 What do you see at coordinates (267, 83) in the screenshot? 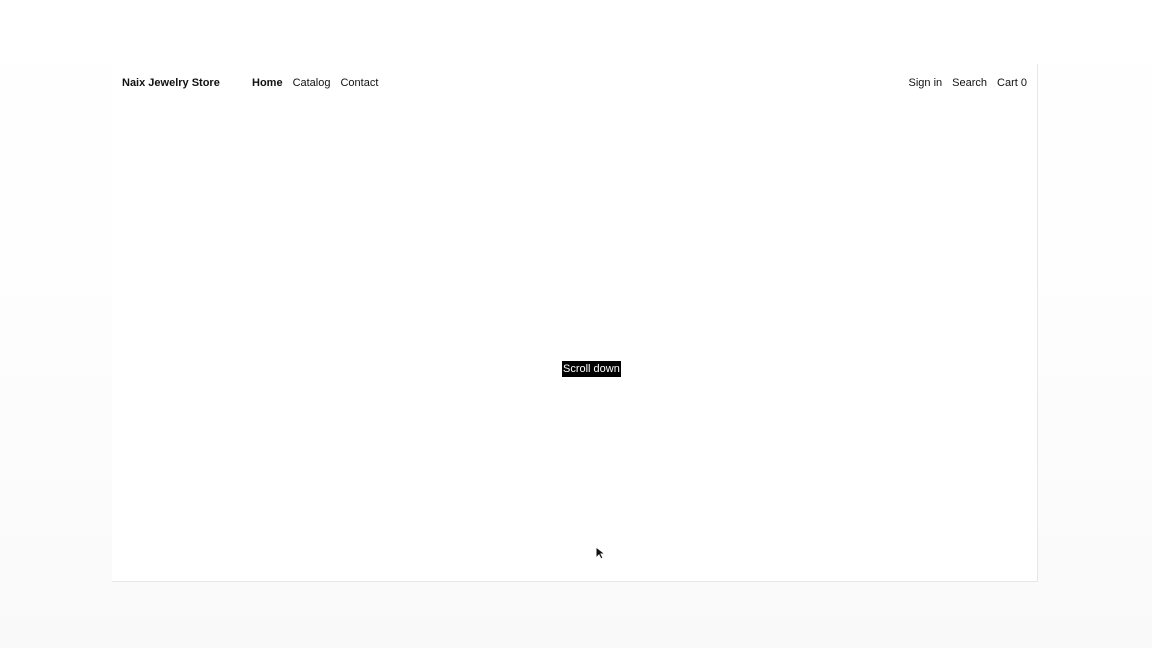
I see `nav-home-link: Home` at bounding box center [267, 83].